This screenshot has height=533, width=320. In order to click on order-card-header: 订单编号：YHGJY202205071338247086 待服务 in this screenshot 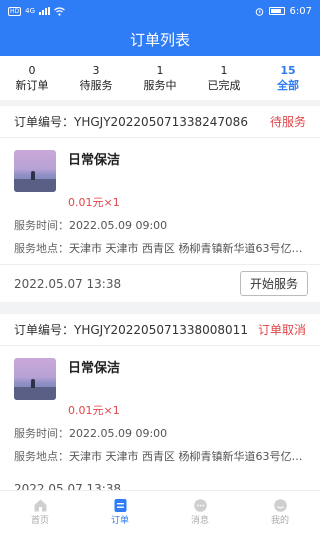, I will do `click(160, 122)`.